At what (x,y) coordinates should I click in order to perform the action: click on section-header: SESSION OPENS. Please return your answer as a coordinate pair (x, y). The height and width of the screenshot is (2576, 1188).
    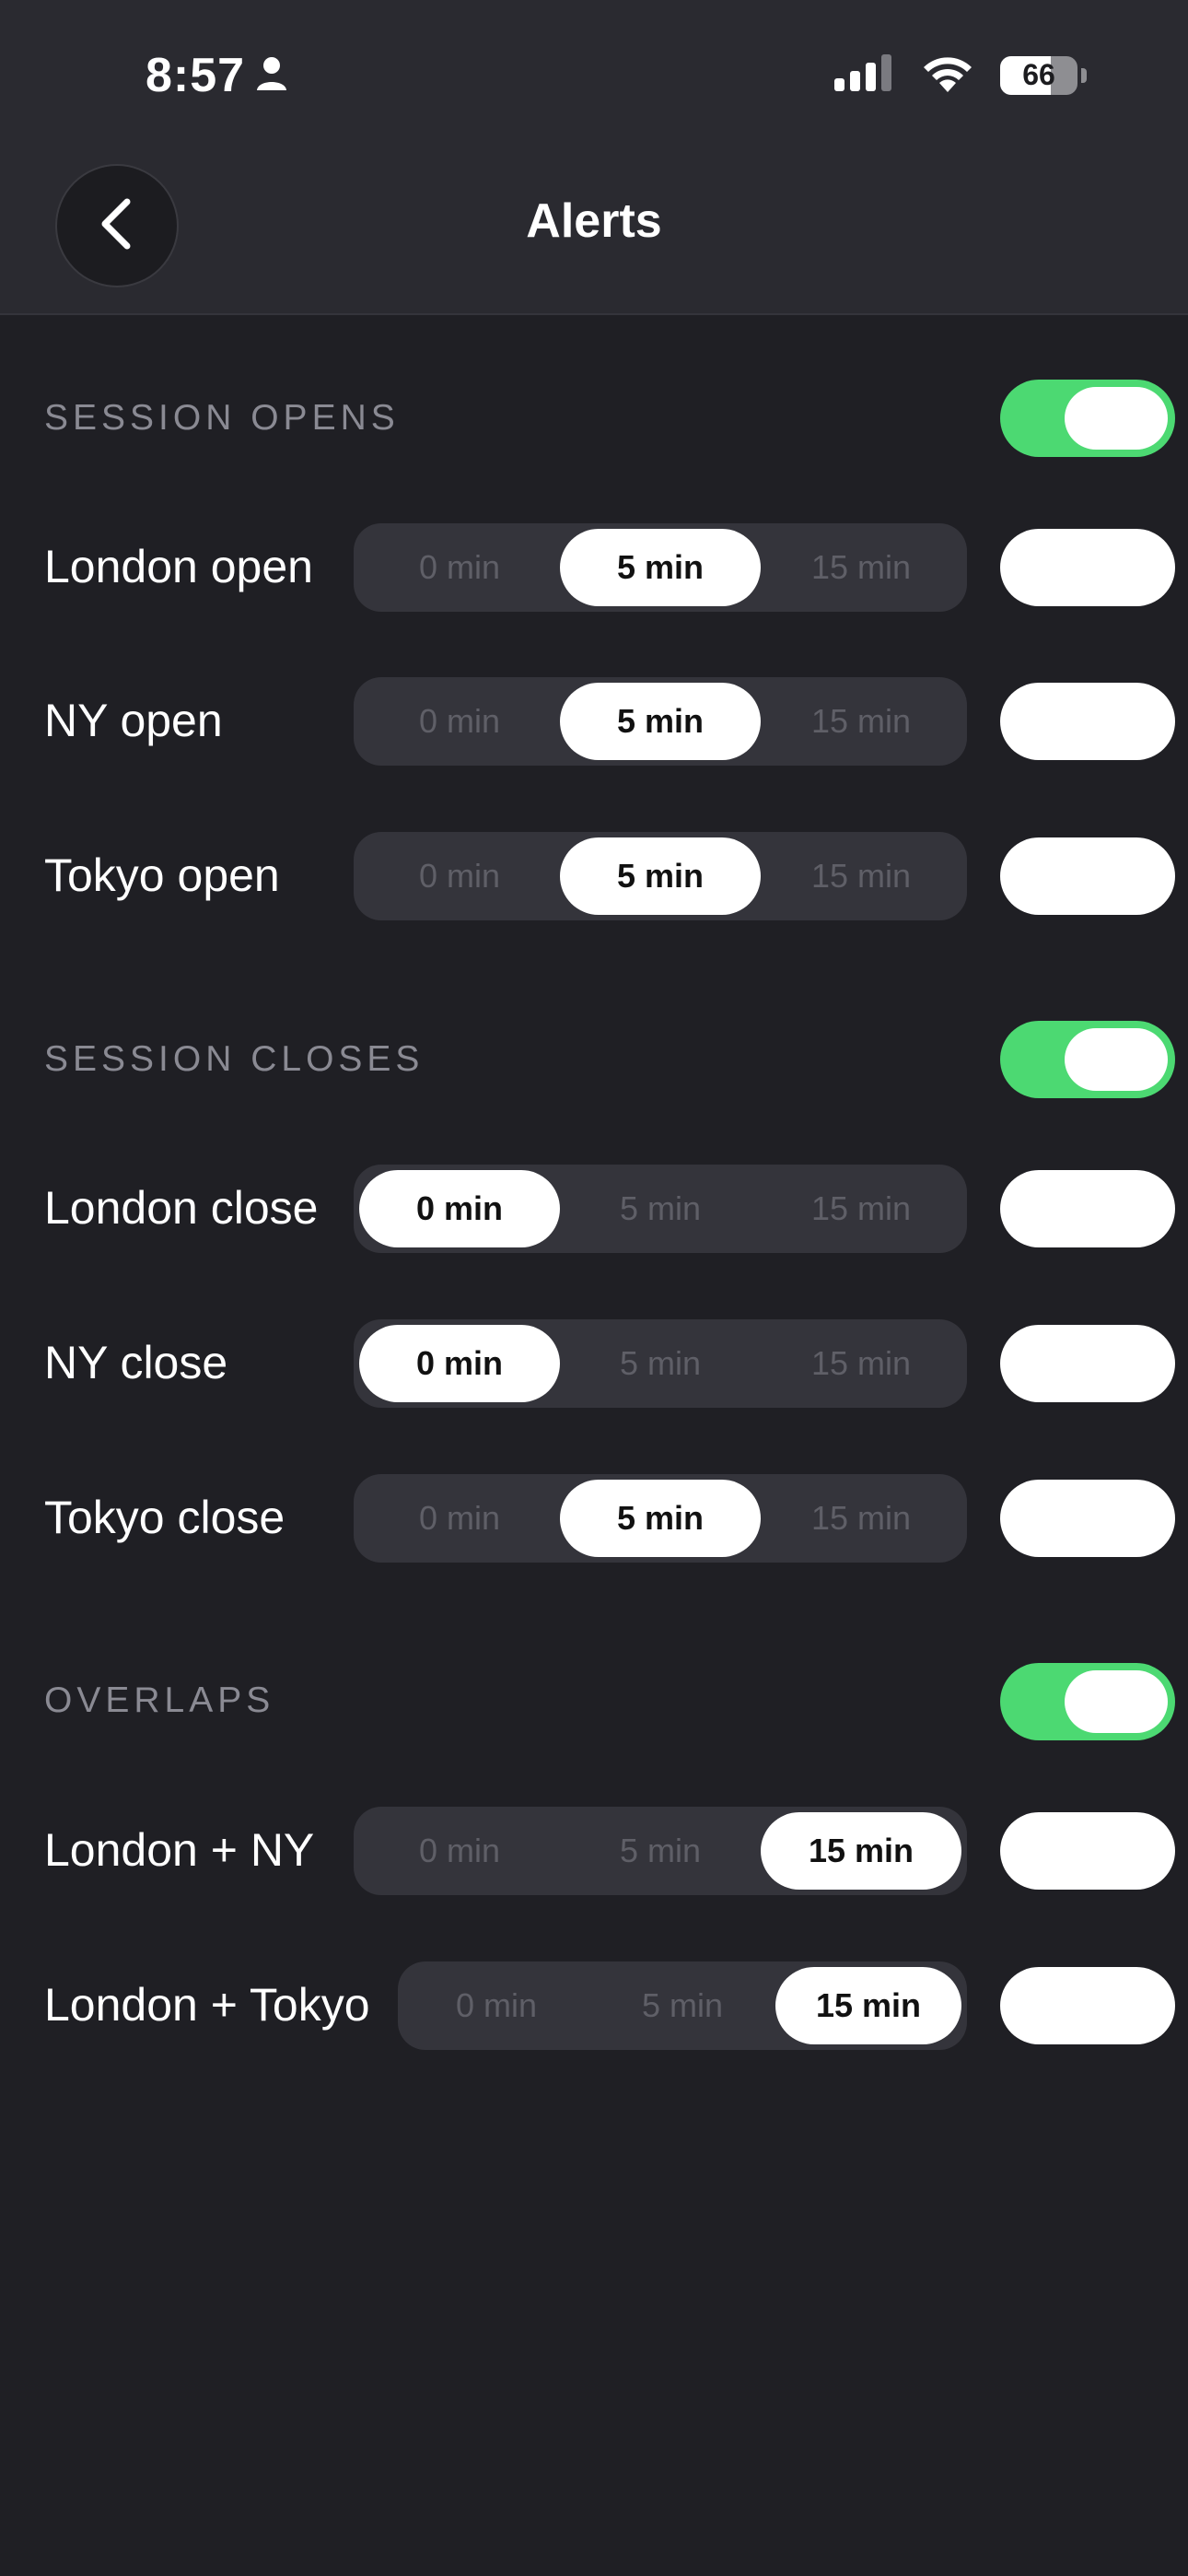
    Looking at the image, I should click on (222, 418).